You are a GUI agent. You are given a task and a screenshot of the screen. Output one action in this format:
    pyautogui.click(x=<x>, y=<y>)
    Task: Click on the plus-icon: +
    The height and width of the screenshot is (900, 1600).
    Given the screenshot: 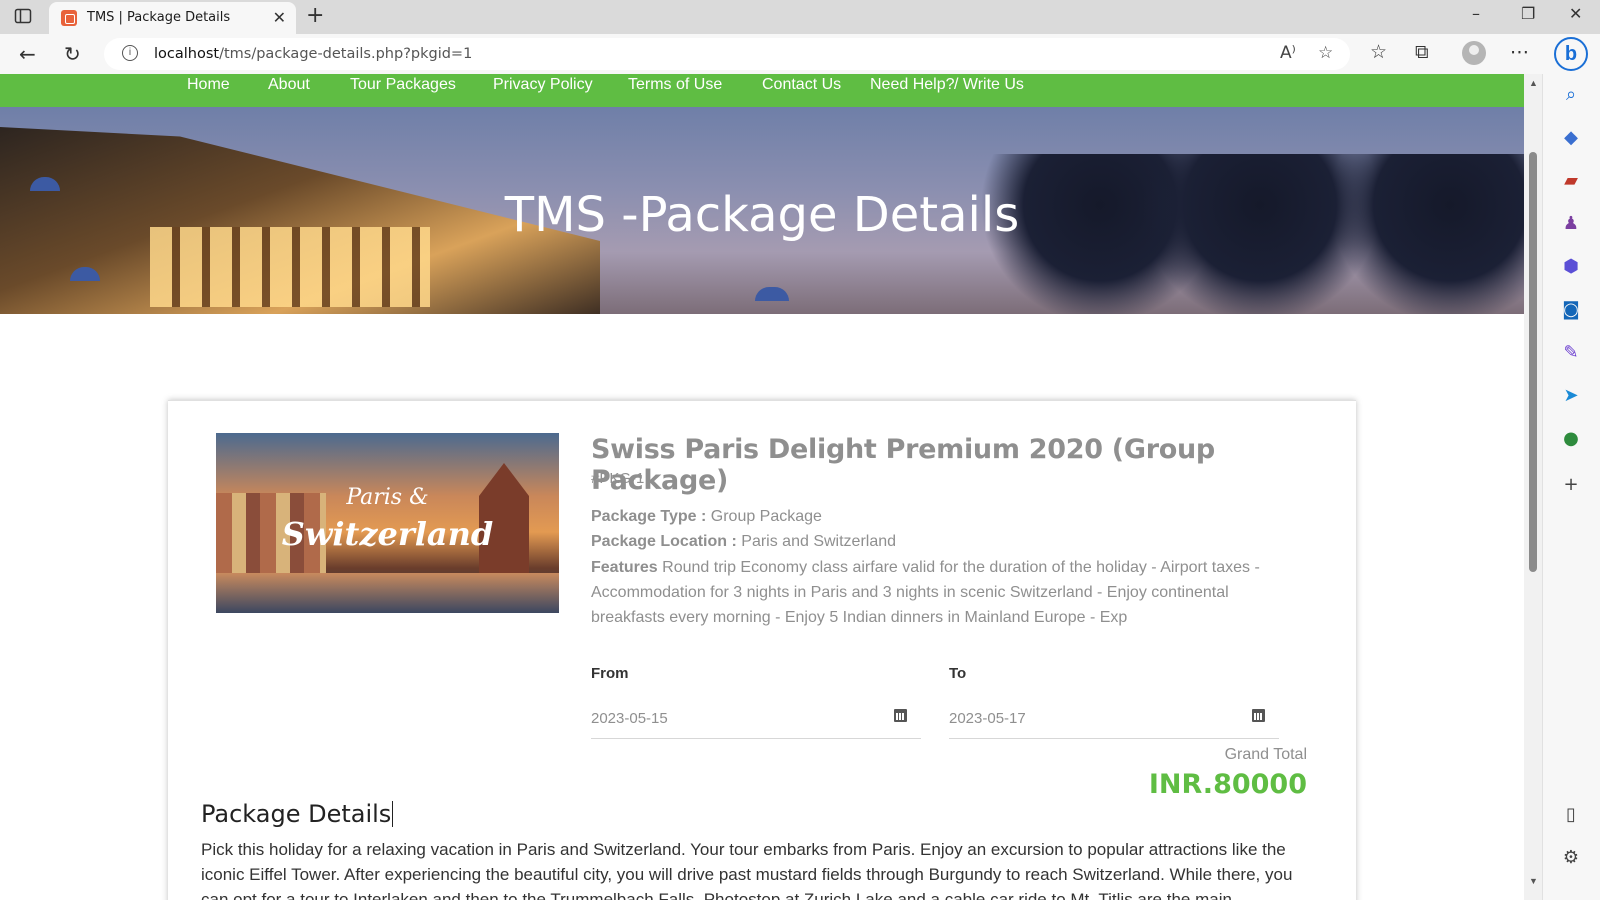 What is the action you would take?
    pyautogui.click(x=315, y=15)
    